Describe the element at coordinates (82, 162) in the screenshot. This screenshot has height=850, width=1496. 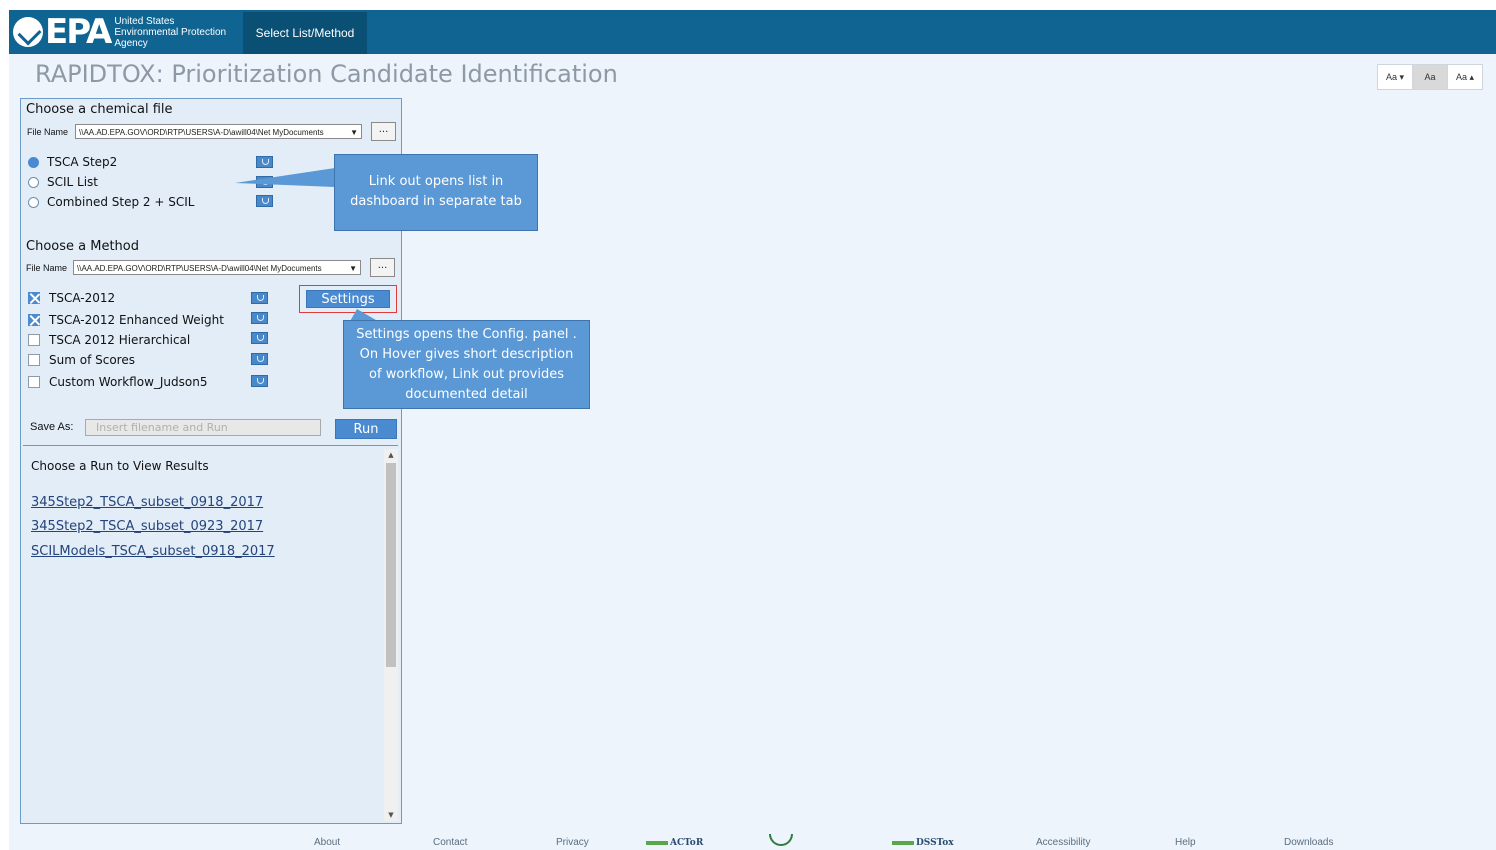
I see `chemical-option-label: TSCA Step2` at that location.